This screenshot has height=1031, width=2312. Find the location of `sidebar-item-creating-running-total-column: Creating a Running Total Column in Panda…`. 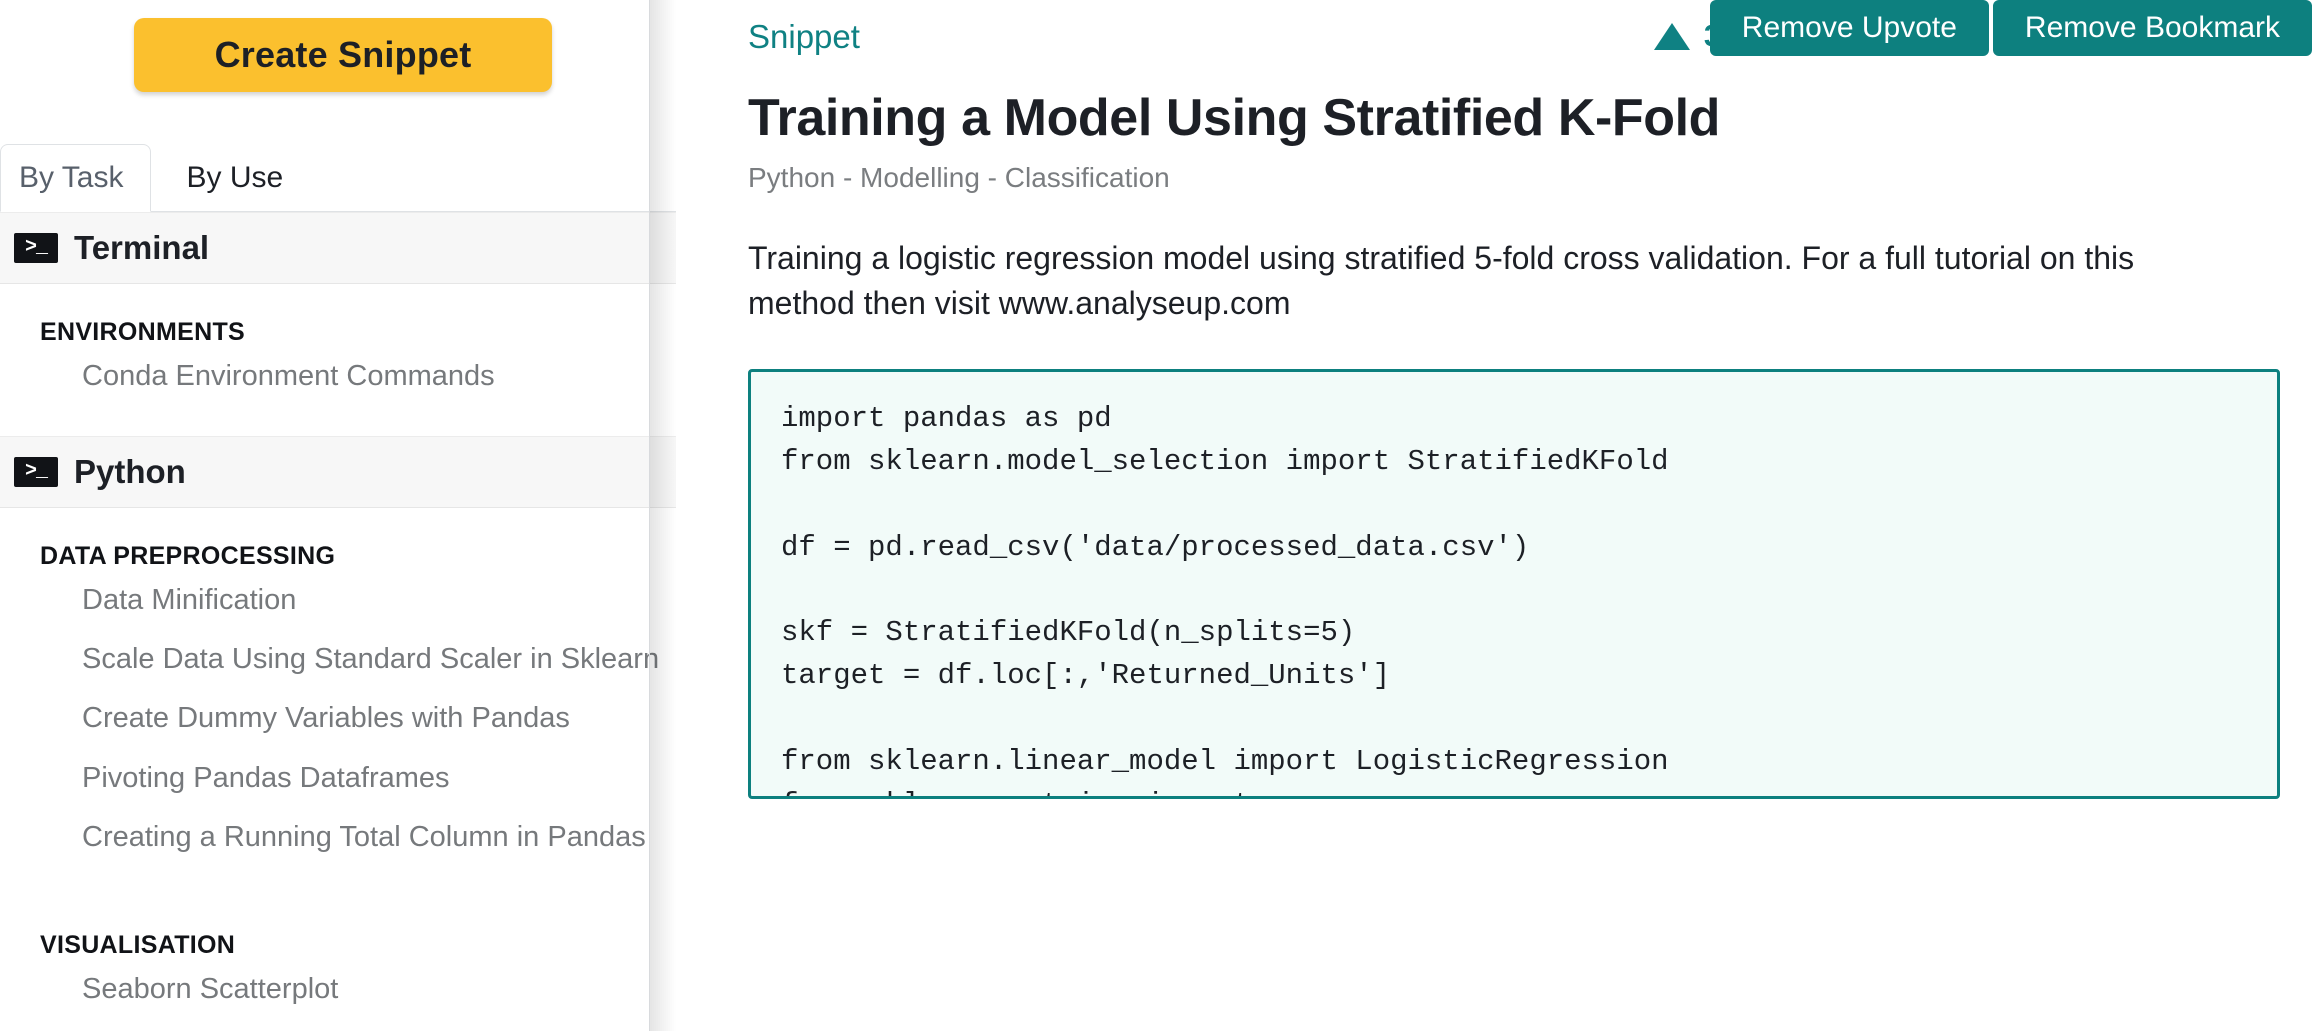

sidebar-item-creating-running-total-column: Creating a Running Total Column in Panda… is located at coordinates (338, 837).